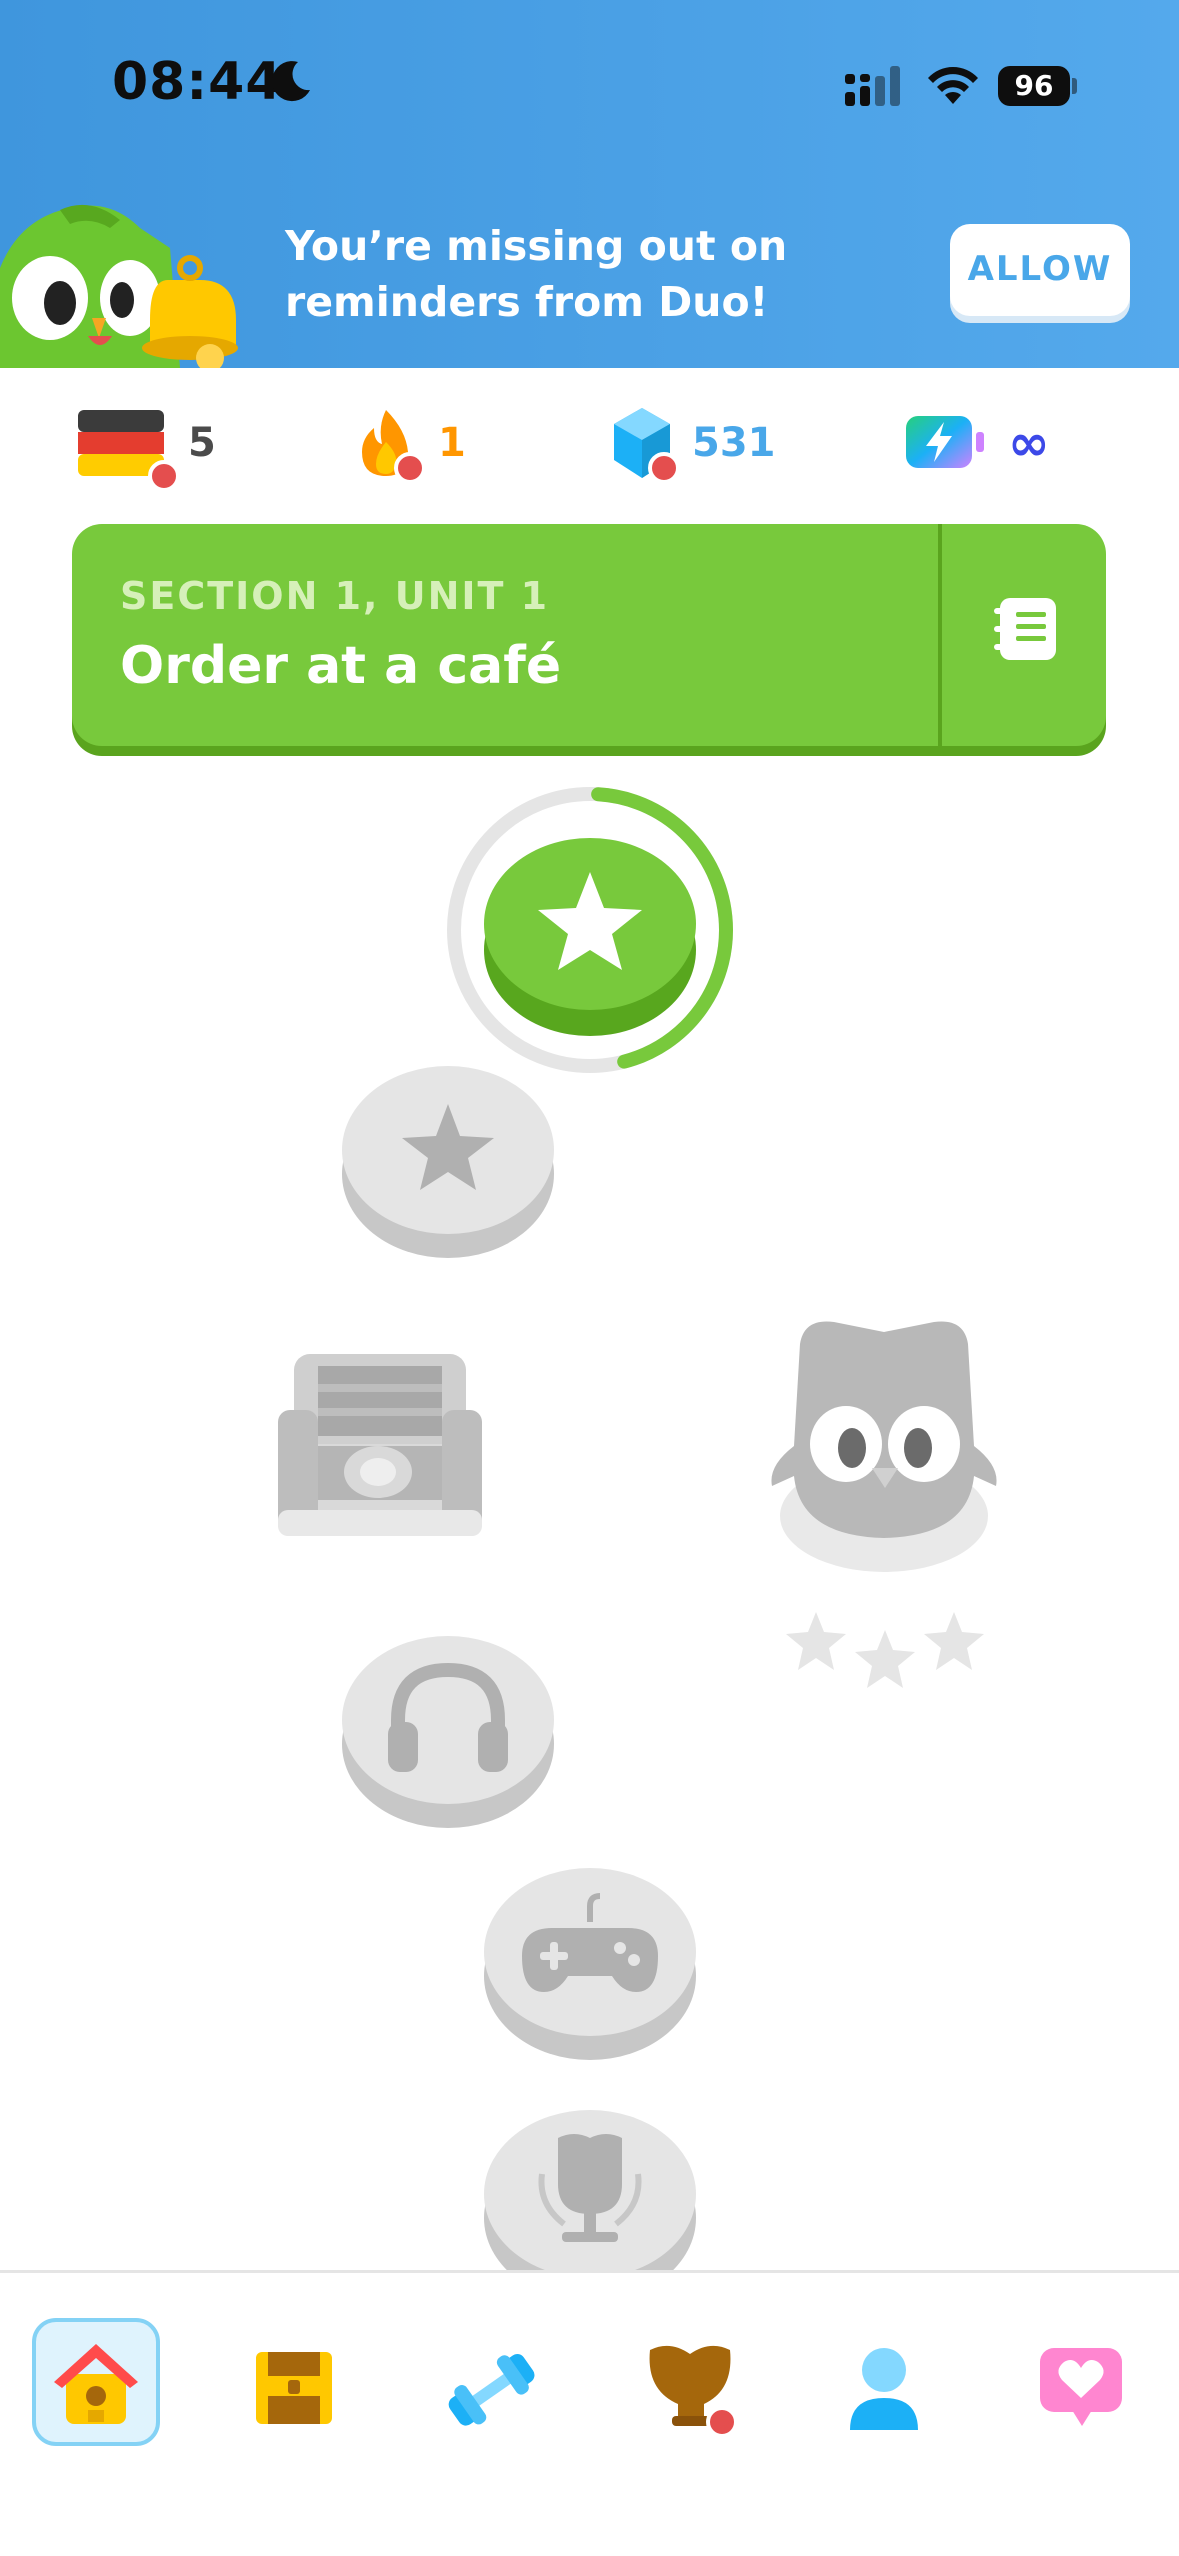 The width and height of the screenshot is (1179, 2556). Describe the element at coordinates (590, 2187) in the screenshot. I see `trophy-node-locked` at that location.